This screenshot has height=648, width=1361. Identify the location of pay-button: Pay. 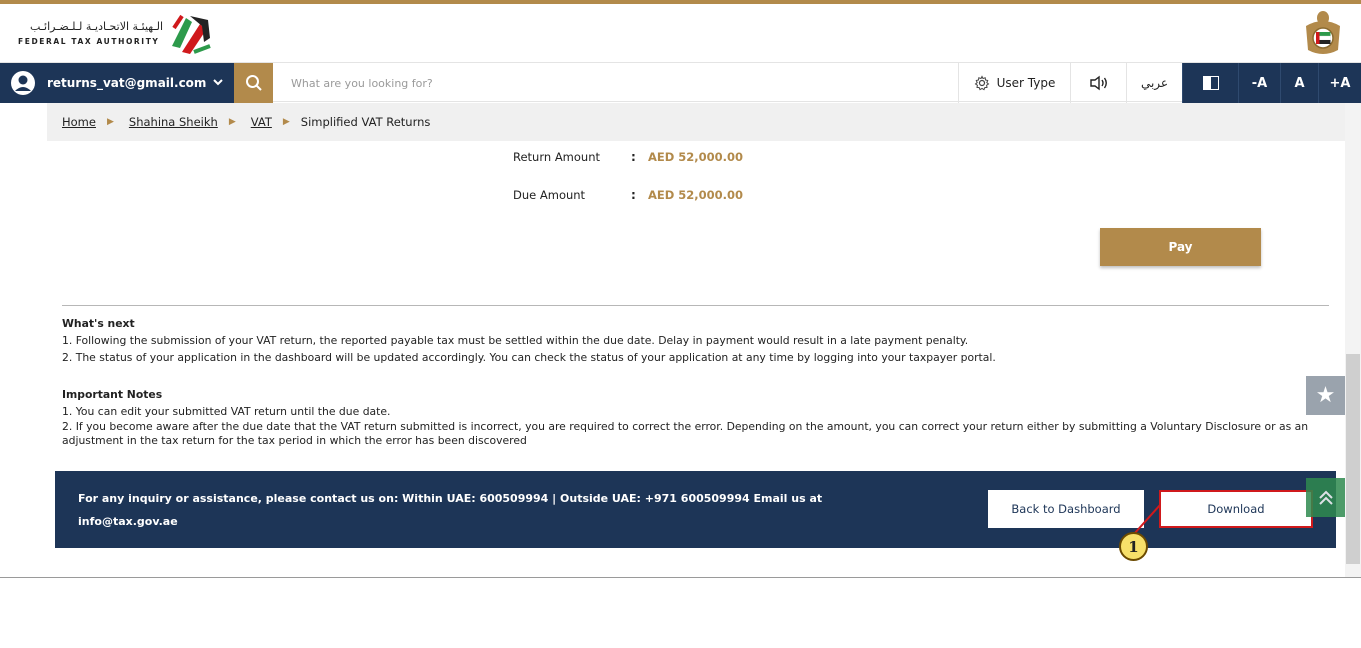
(1180, 247).